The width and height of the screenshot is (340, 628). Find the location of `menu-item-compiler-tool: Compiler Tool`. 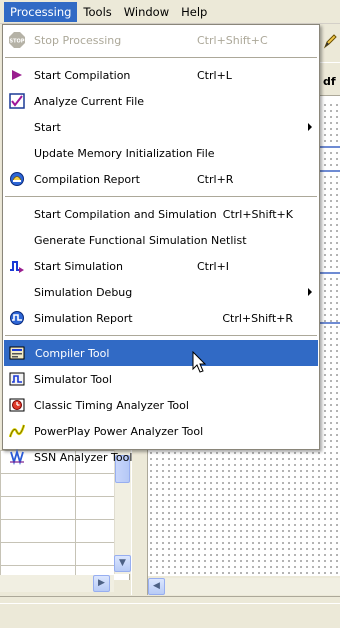

menu-item-compiler-tool: Compiler Tool is located at coordinates (161, 353).